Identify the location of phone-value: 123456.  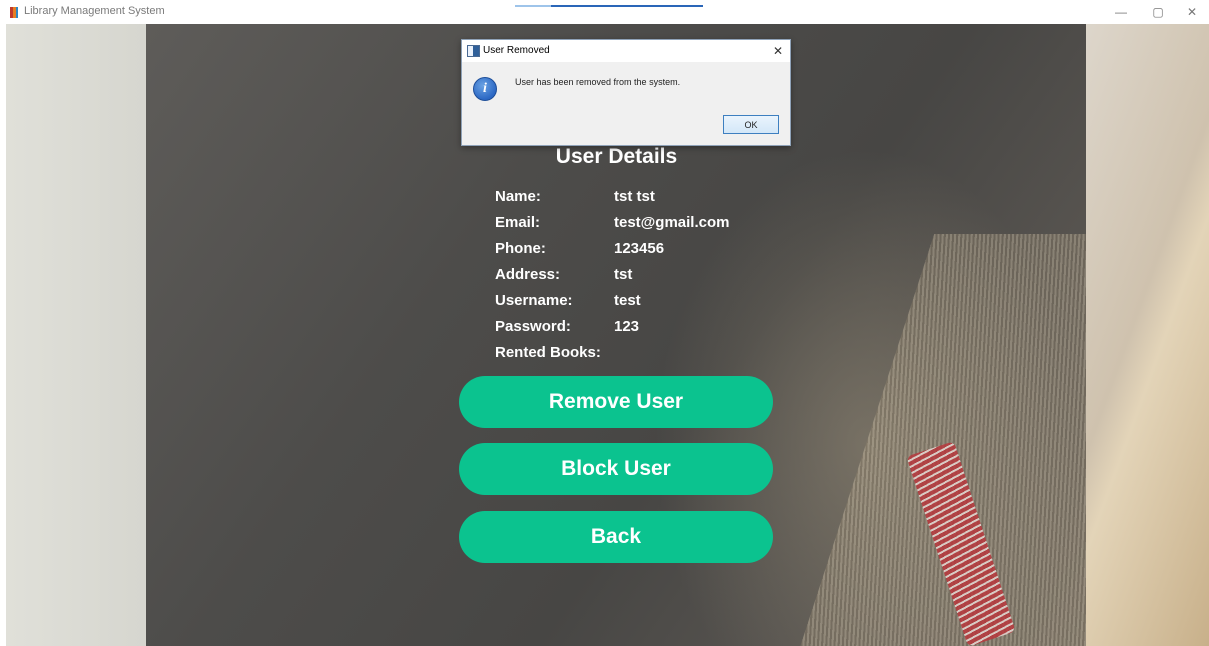
(639, 248).